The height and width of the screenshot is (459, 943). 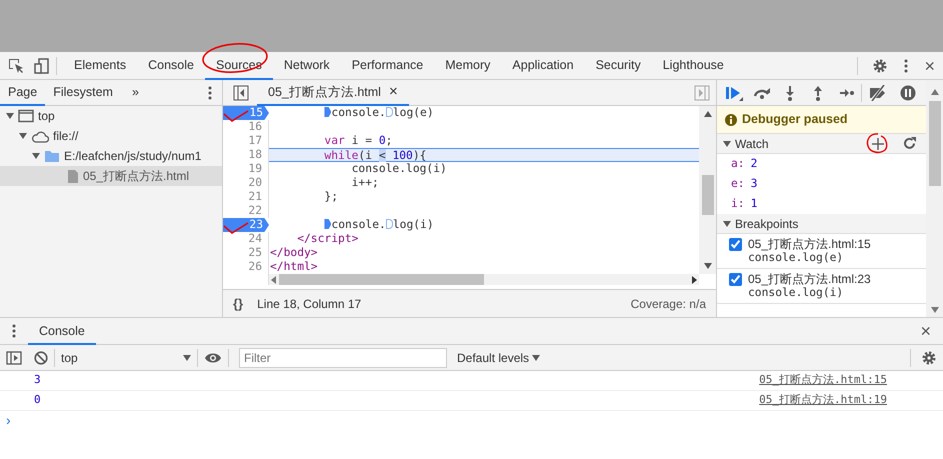 What do you see at coordinates (694, 280) in the screenshot?
I see `scroll-right-icon` at bounding box center [694, 280].